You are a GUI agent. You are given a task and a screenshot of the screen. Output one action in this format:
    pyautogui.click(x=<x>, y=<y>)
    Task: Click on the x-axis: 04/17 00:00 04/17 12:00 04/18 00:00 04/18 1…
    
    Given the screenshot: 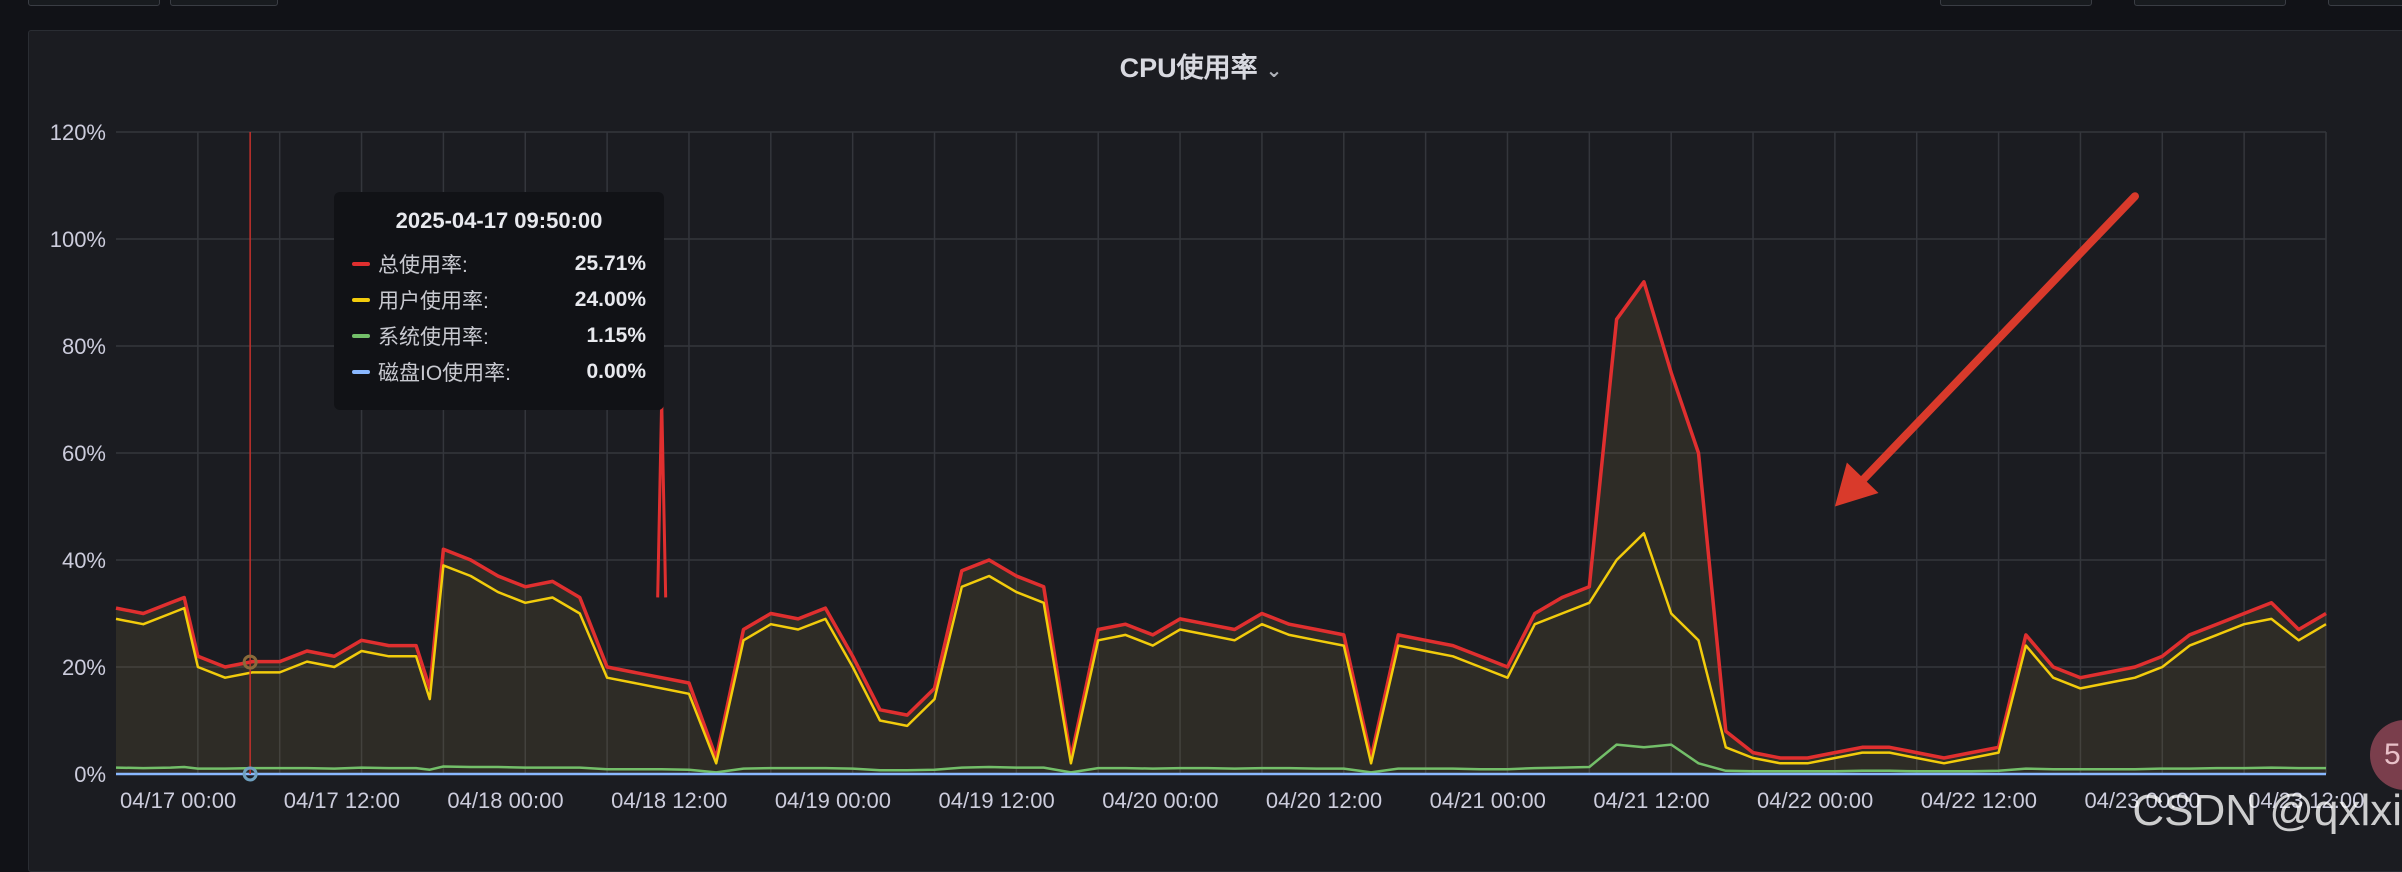 What is the action you would take?
    pyautogui.click(x=1242, y=800)
    